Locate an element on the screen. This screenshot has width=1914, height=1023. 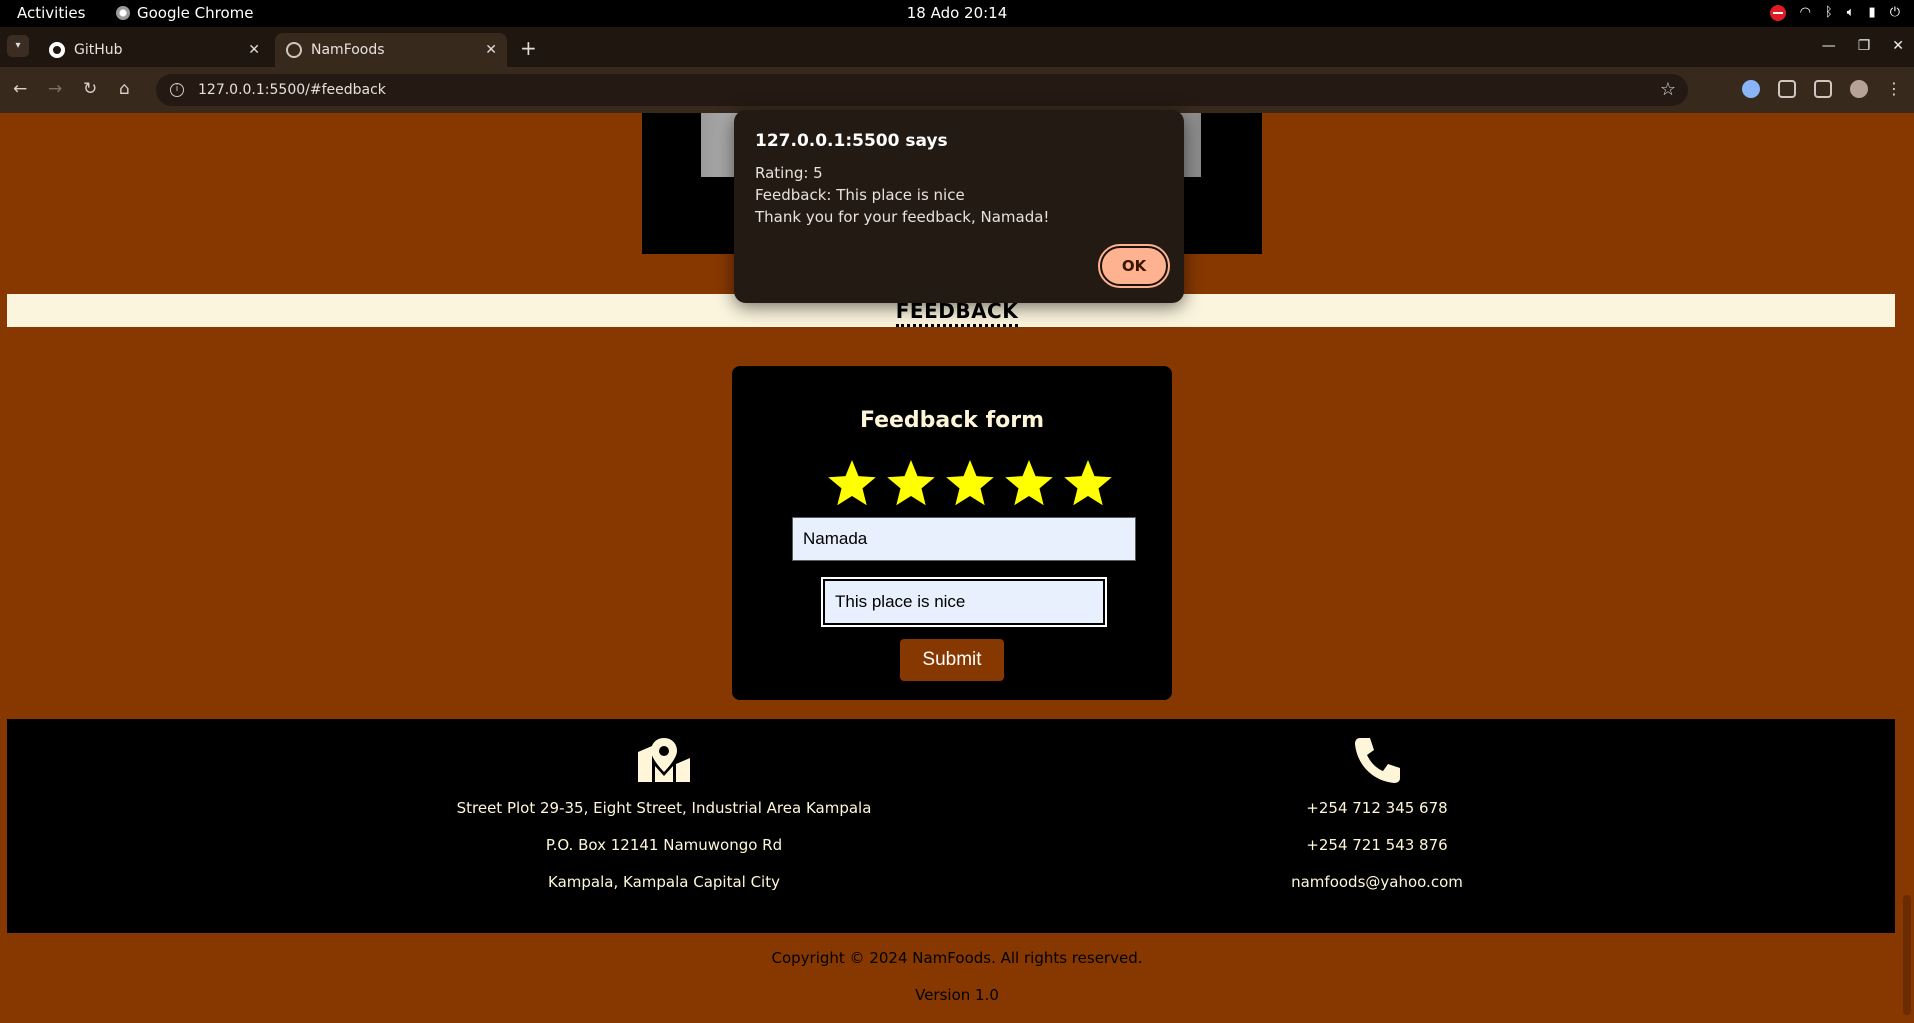
battery-icon: ▮ is located at coordinates (1872, 12).